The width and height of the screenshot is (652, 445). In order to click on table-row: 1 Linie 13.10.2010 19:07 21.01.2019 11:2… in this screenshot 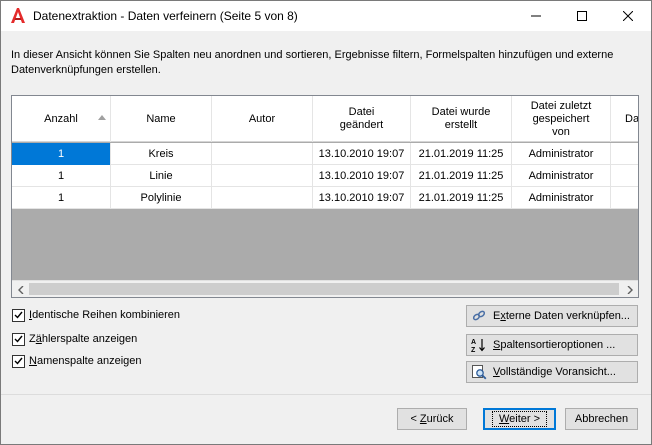, I will do `click(325, 176)`.